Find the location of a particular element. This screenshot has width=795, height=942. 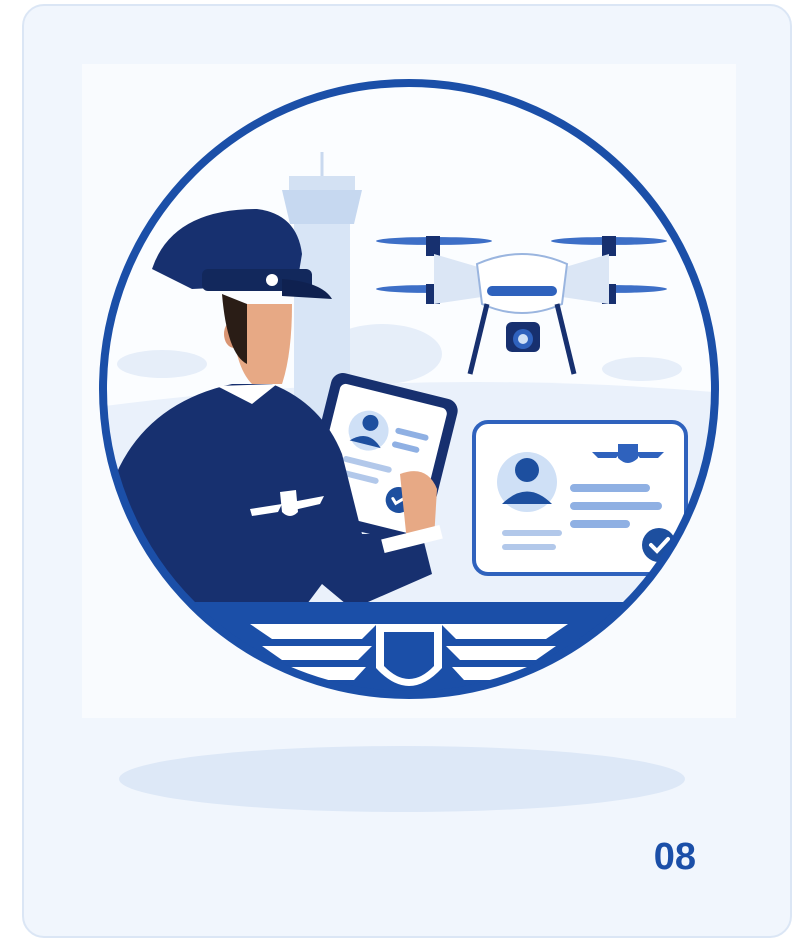

id-card-icon is located at coordinates (580, 498).